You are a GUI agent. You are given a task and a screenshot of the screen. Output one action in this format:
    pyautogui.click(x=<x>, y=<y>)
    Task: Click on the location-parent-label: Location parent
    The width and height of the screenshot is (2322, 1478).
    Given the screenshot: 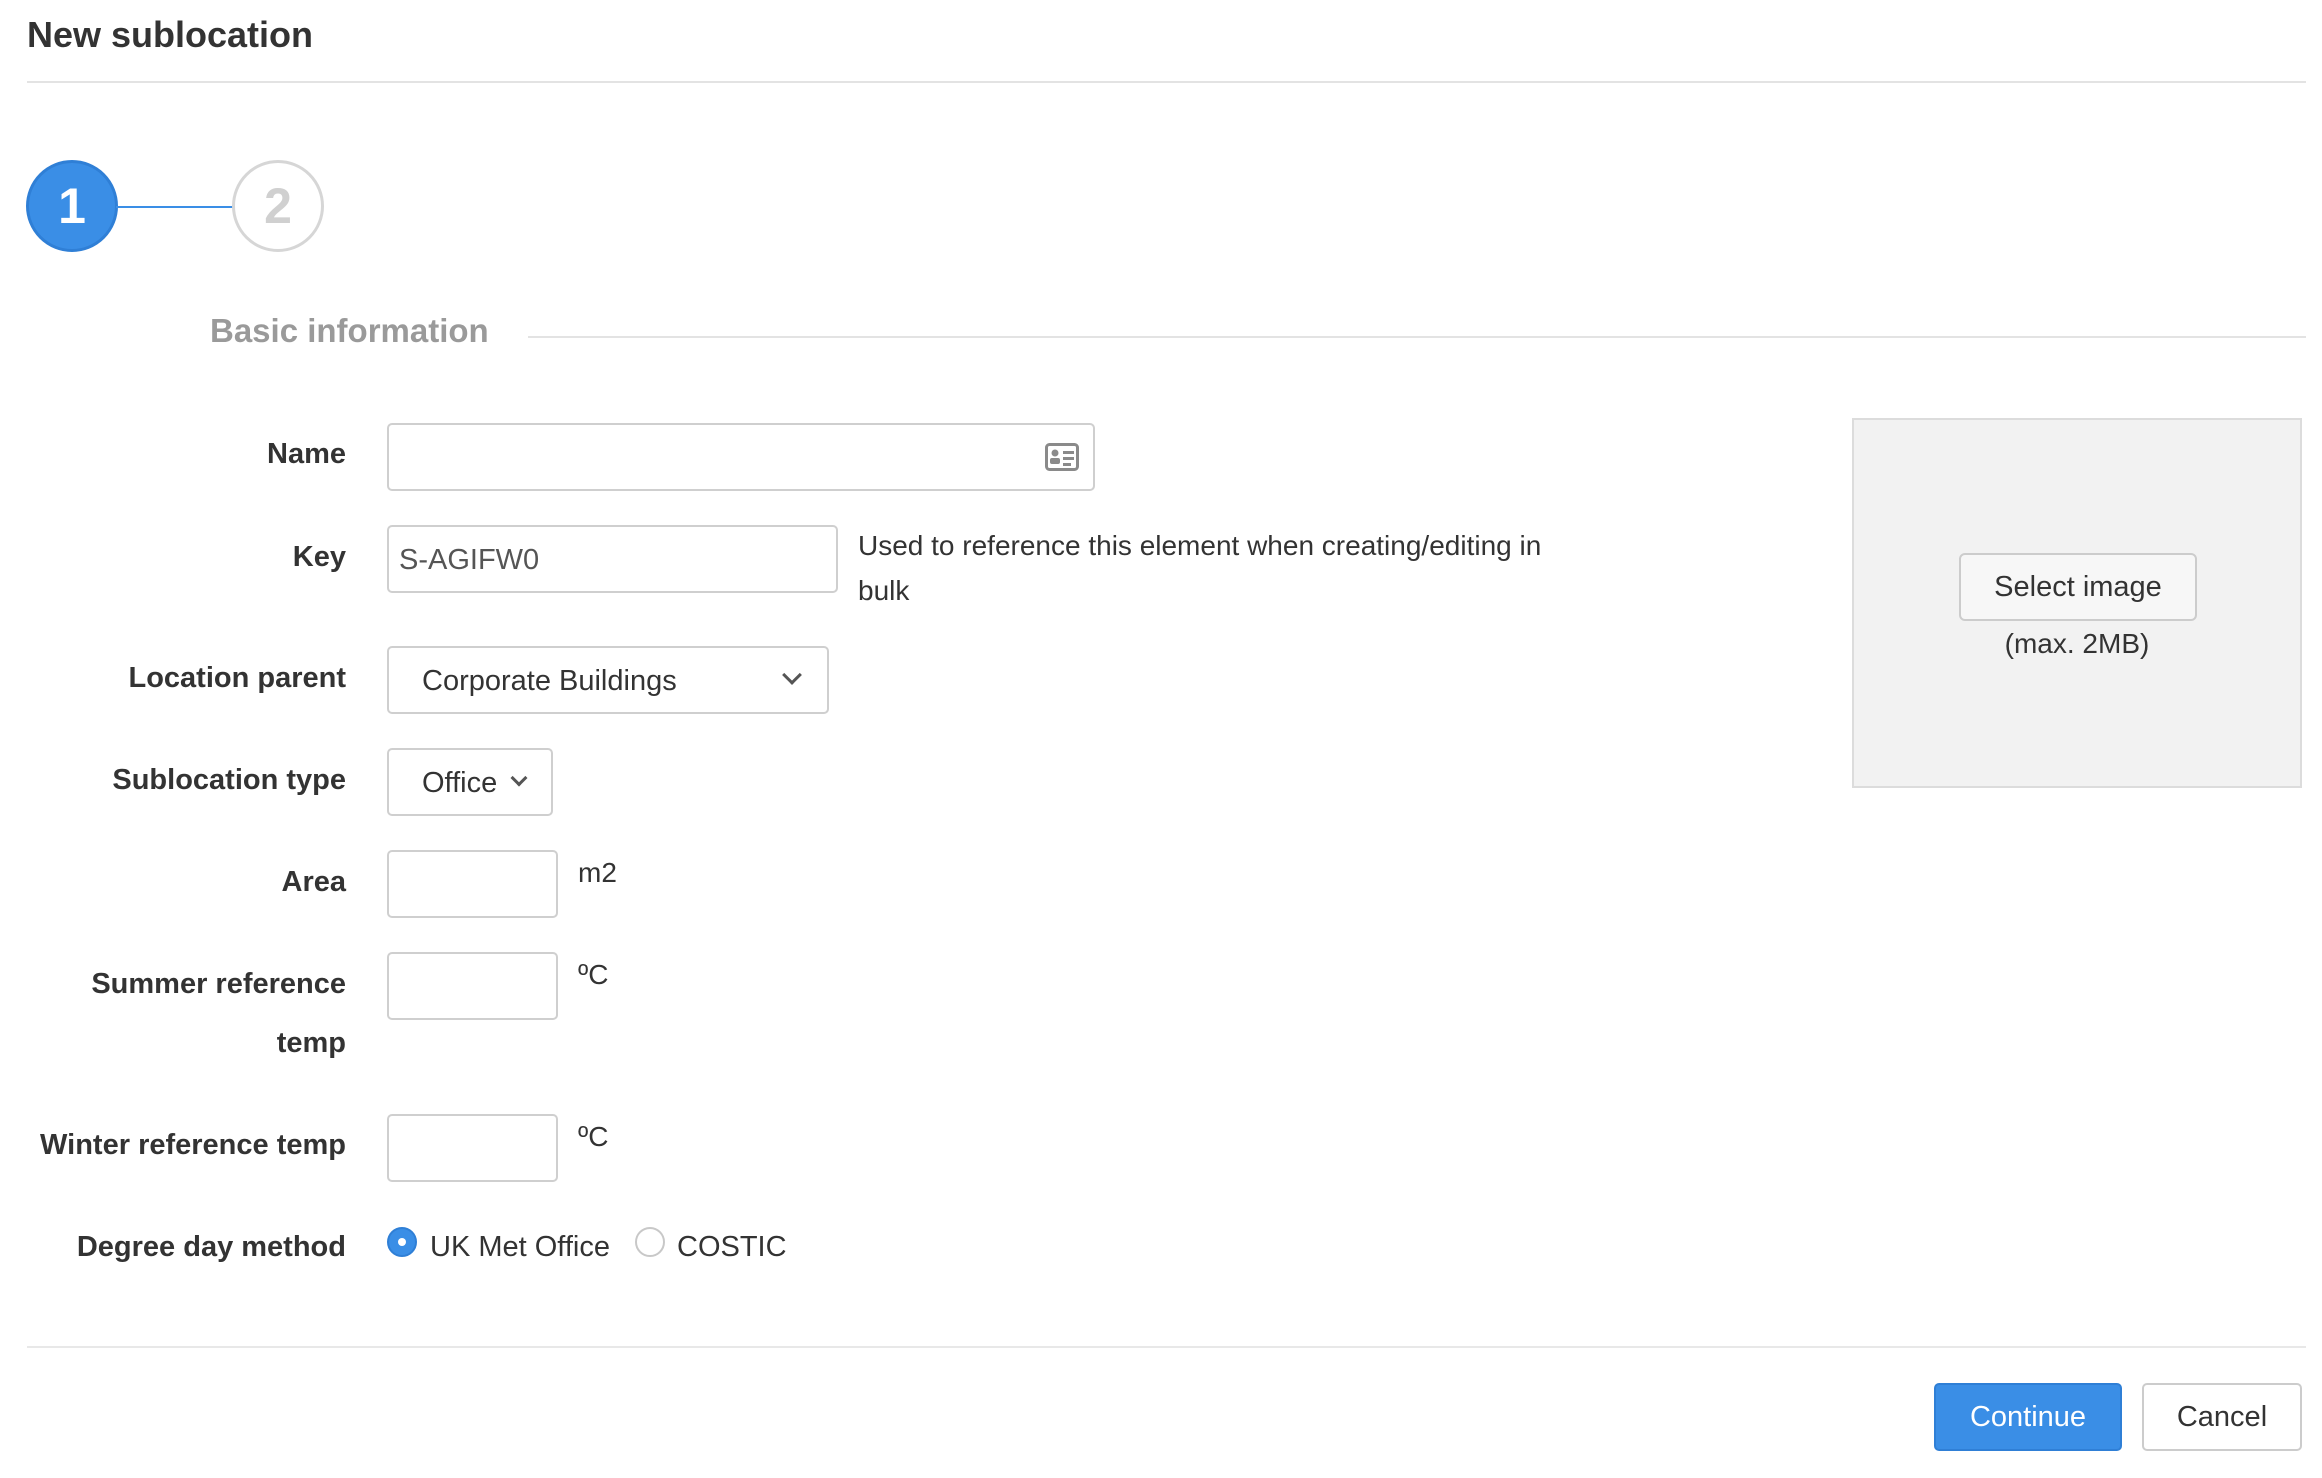 What is the action you would take?
    pyautogui.click(x=237, y=678)
    